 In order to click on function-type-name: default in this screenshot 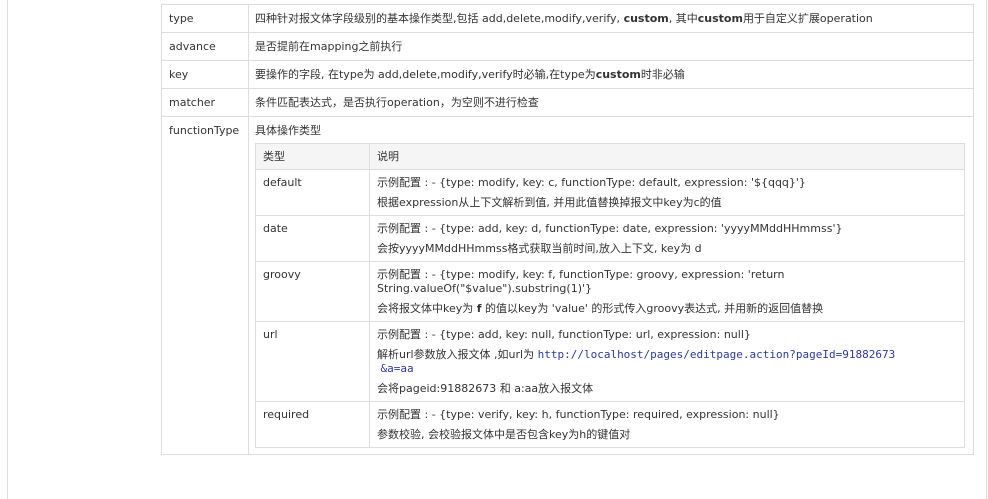, I will do `click(312, 192)`.